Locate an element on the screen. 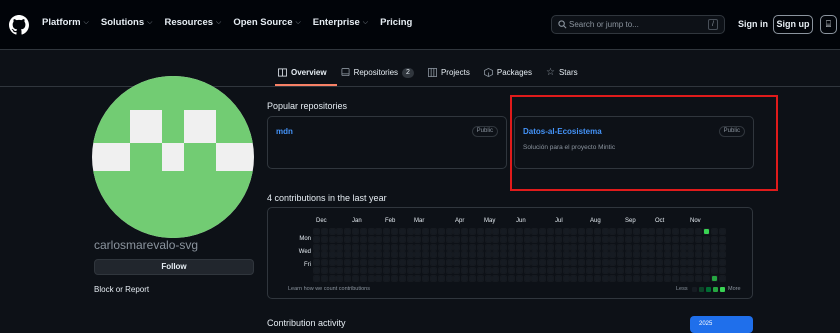 The height and width of the screenshot is (333, 840). nav-pricing: Pricing is located at coordinates (396, 22).